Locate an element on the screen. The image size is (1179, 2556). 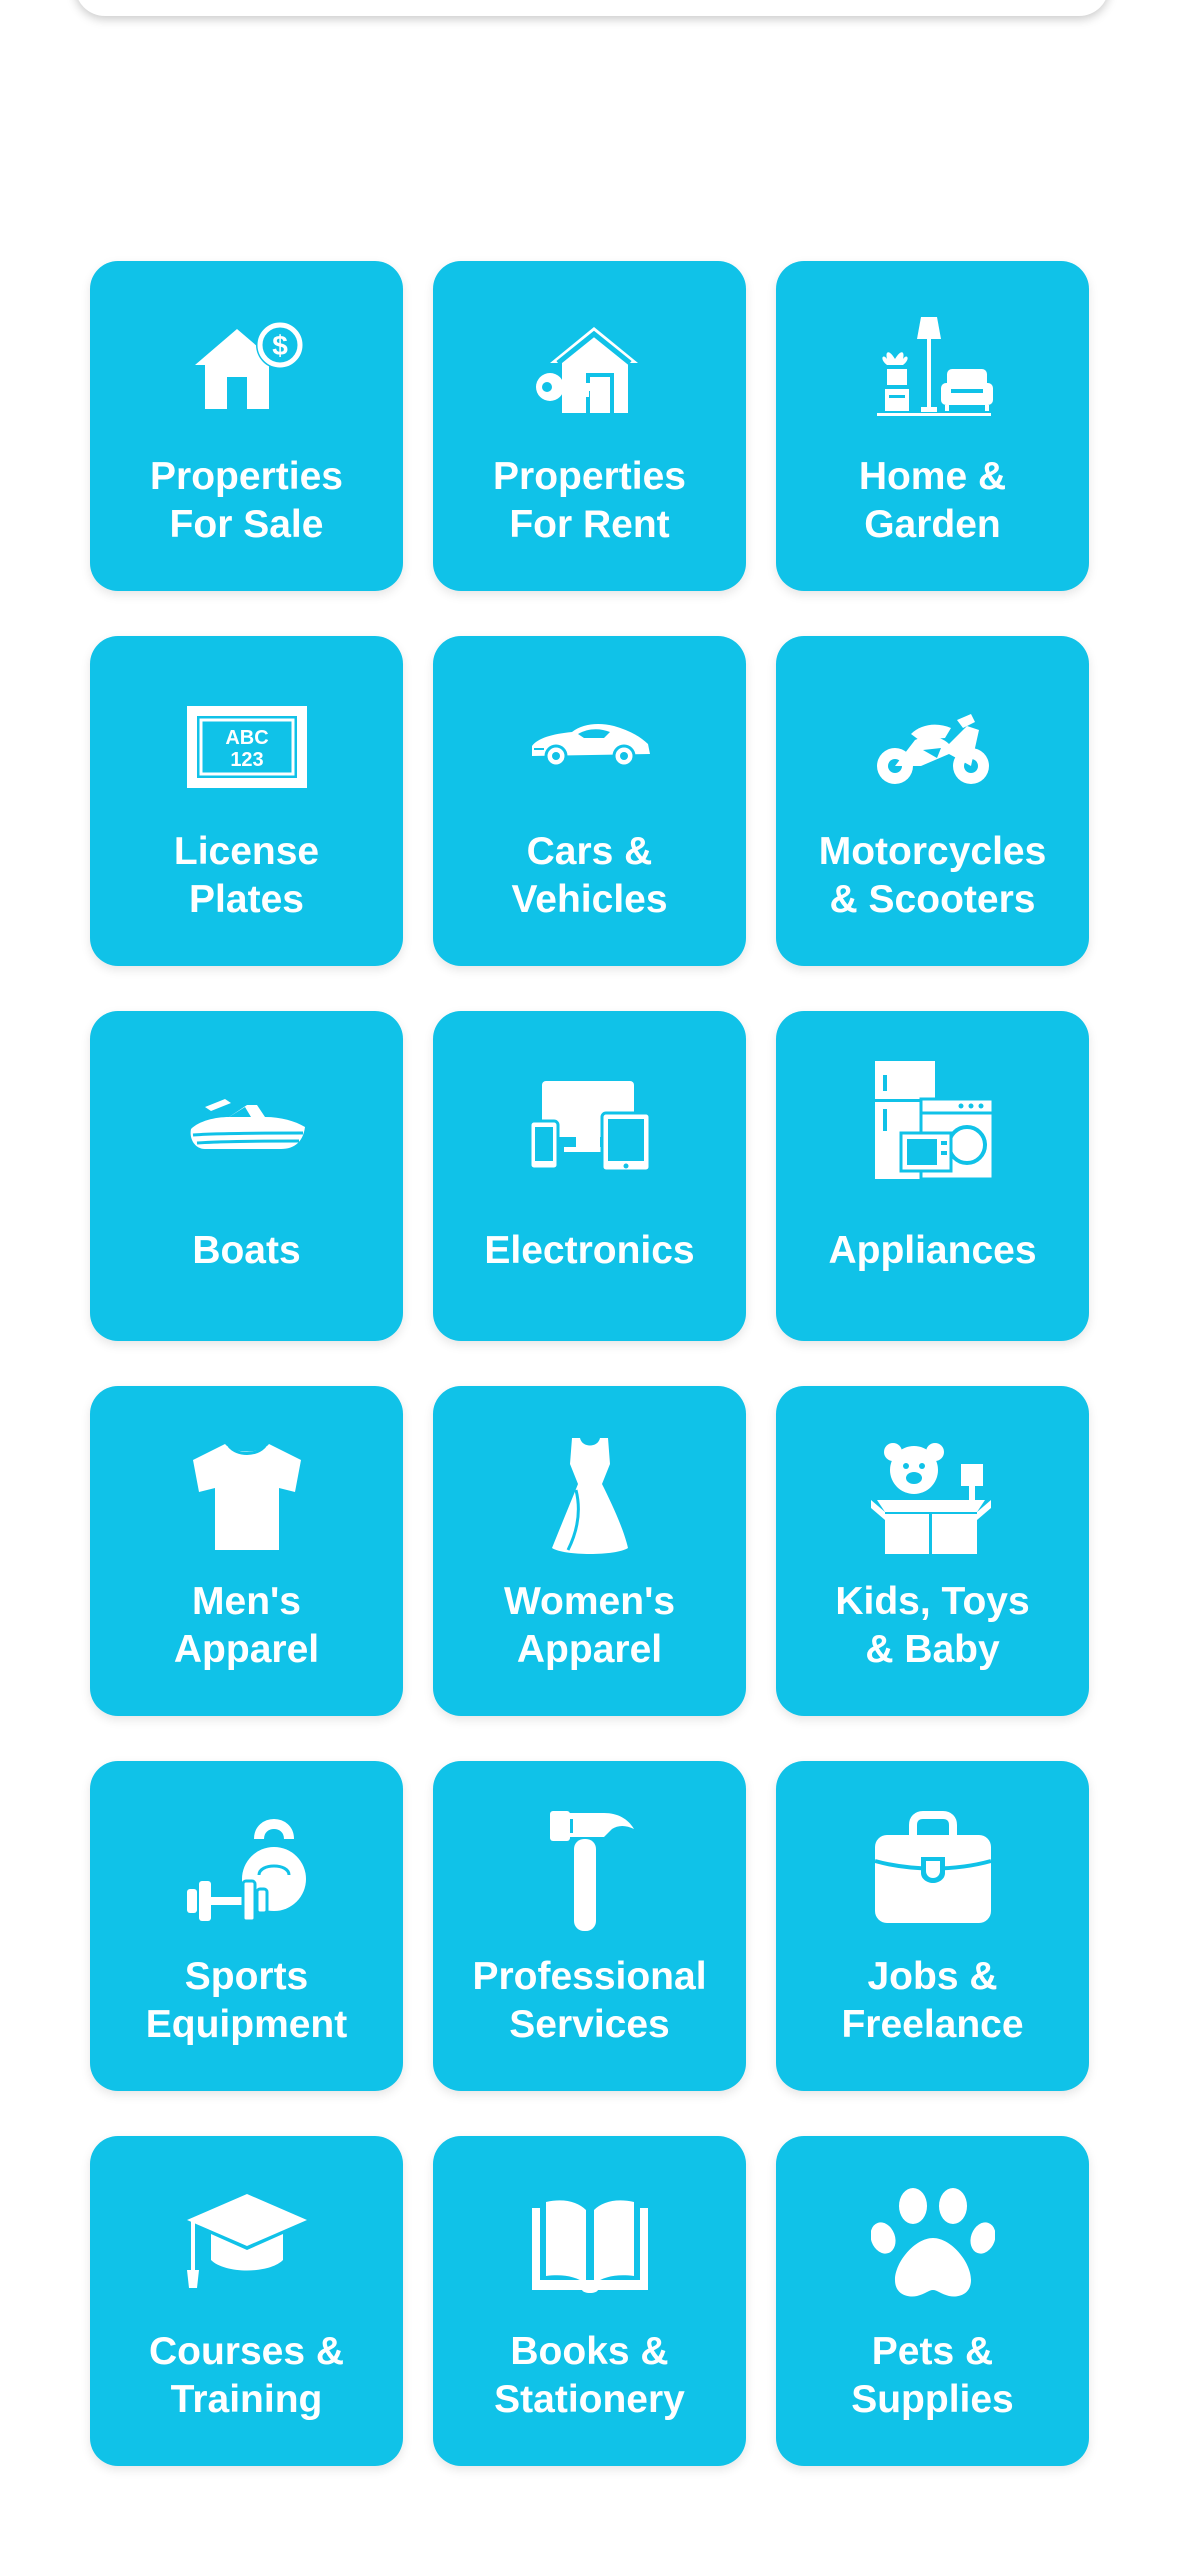
jet-ski-icon is located at coordinates (247, 1121).